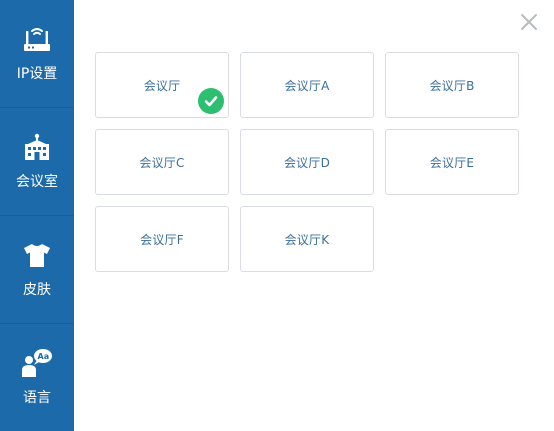 The height and width of the screenshot is (431, 554). Describe the element at coordinates (37, 363) in the screenshot. I see `language-icon: Aa` at that location.